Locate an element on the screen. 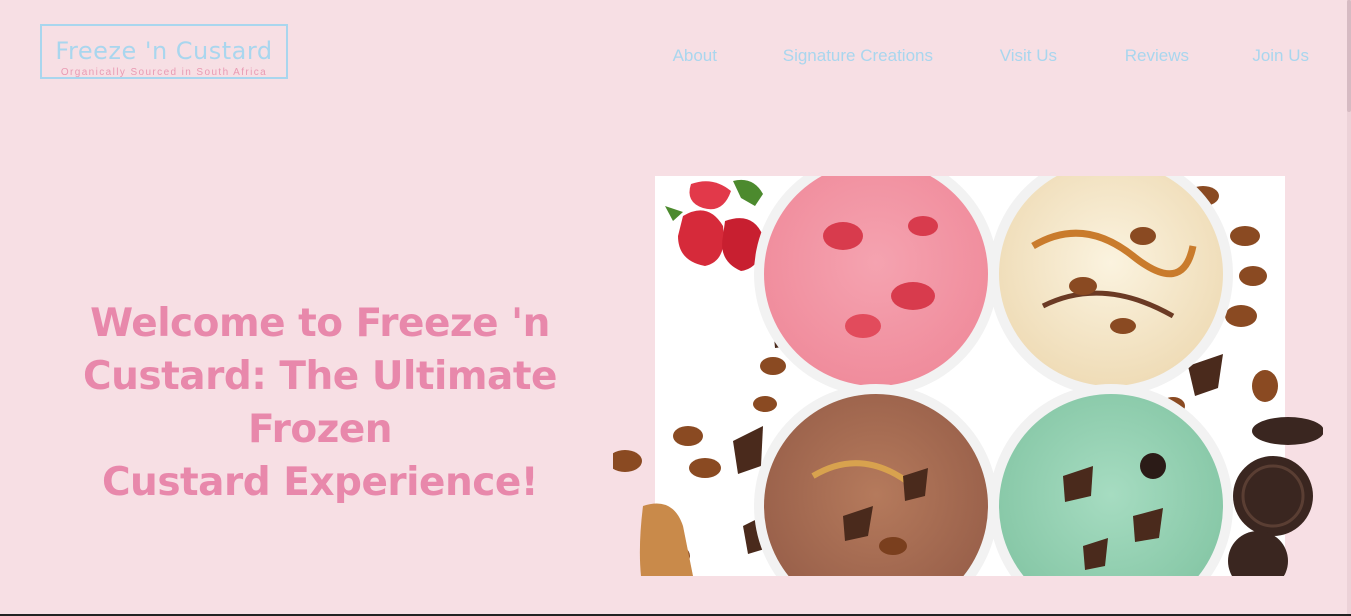 The height and width of the screenshot is (616, 1351). nav-link-reviews: Reviews is located at coordinates (1157, 56).